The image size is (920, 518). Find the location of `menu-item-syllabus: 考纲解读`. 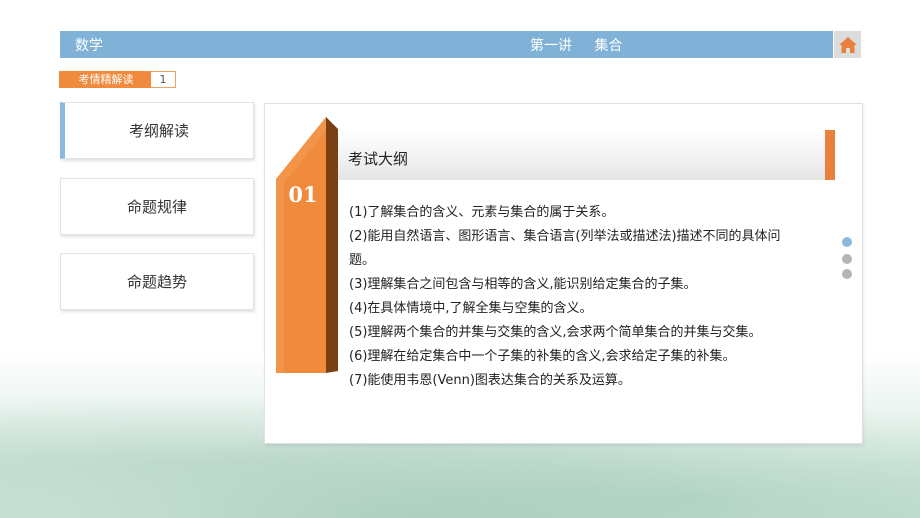

menu-item-syllabus: 考纲解读 is located at coordinates (157, 130).